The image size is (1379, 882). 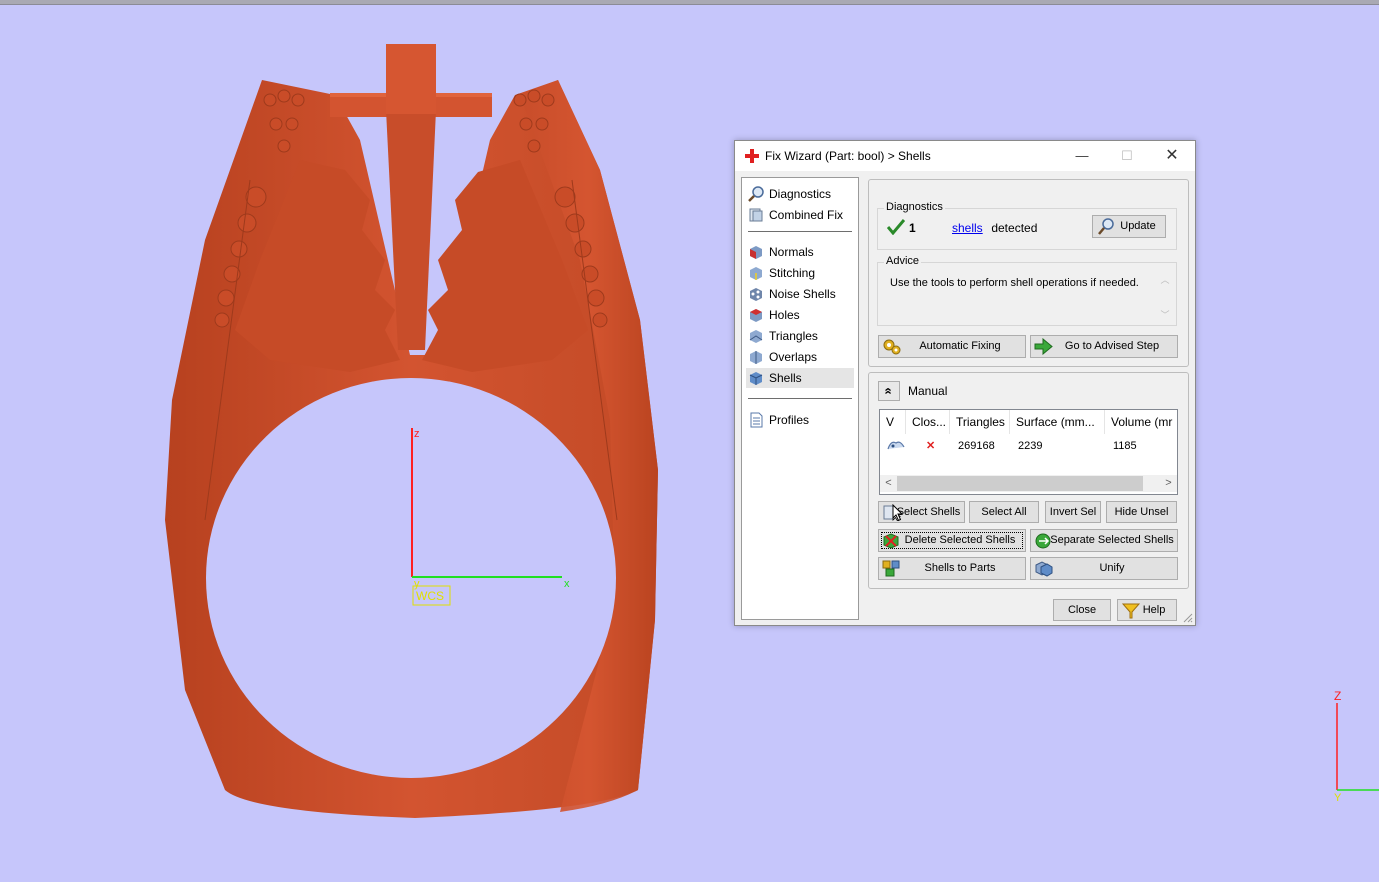 I want to click on delete-selected-shells-button: Delete Selected Shells, so click(x=952, y=540).